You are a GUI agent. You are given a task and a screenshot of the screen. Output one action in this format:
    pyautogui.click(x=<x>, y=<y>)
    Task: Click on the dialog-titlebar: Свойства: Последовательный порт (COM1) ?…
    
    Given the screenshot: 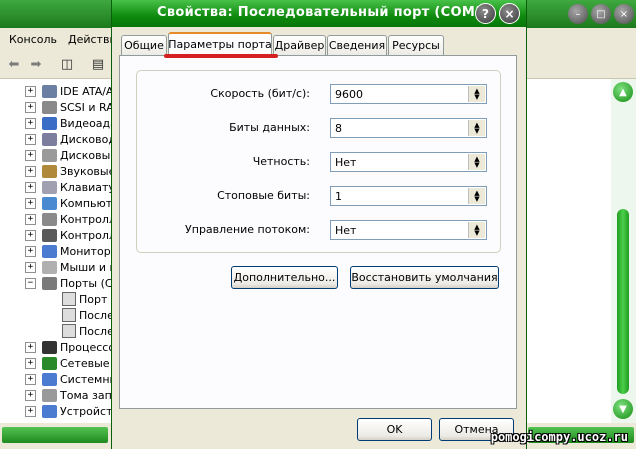 What is the action you would take?
    pyautogui.click(x=319, y=13)
    